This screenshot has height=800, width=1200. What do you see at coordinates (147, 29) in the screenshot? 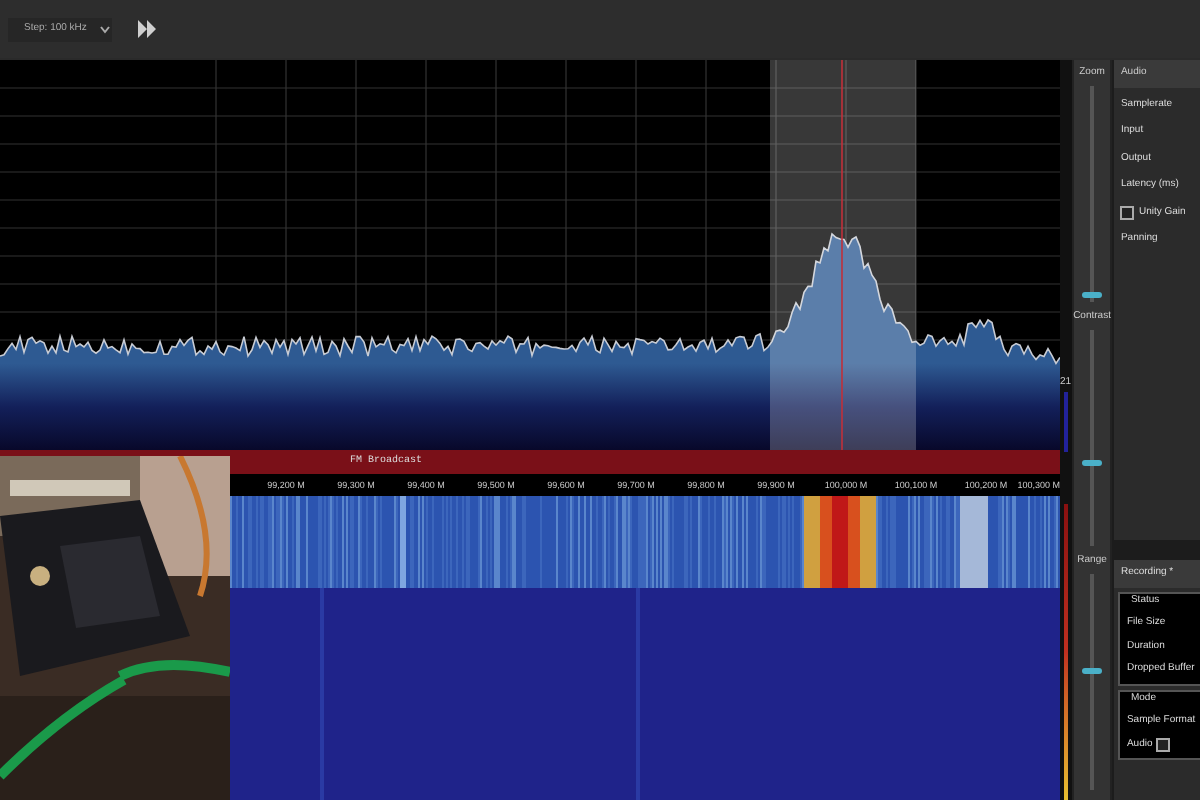
I see `fast-forward-icon` at bounding box center [147, 29].